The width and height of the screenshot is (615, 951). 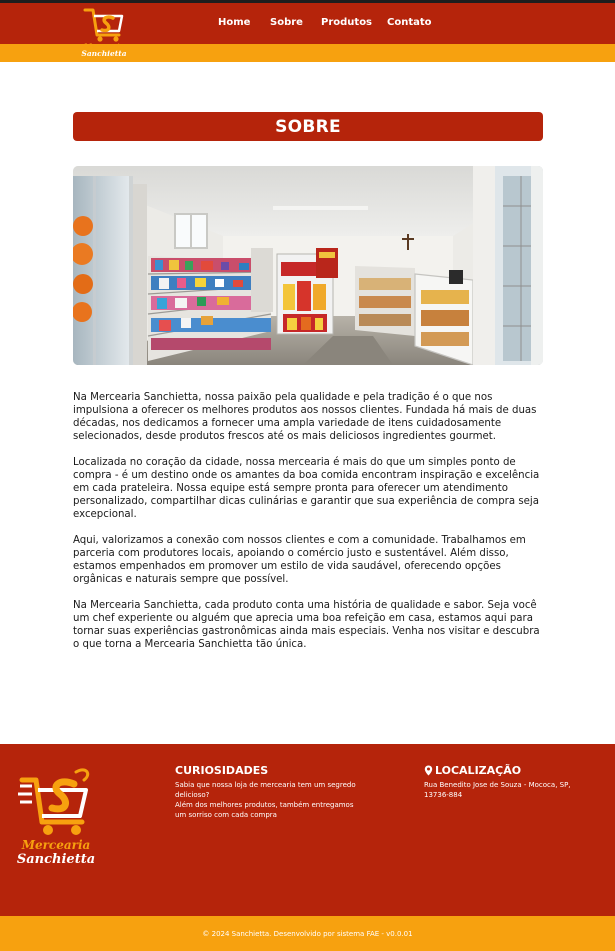 I want to click on section-title-bar: SOBRE, so click(x=308, y=126).